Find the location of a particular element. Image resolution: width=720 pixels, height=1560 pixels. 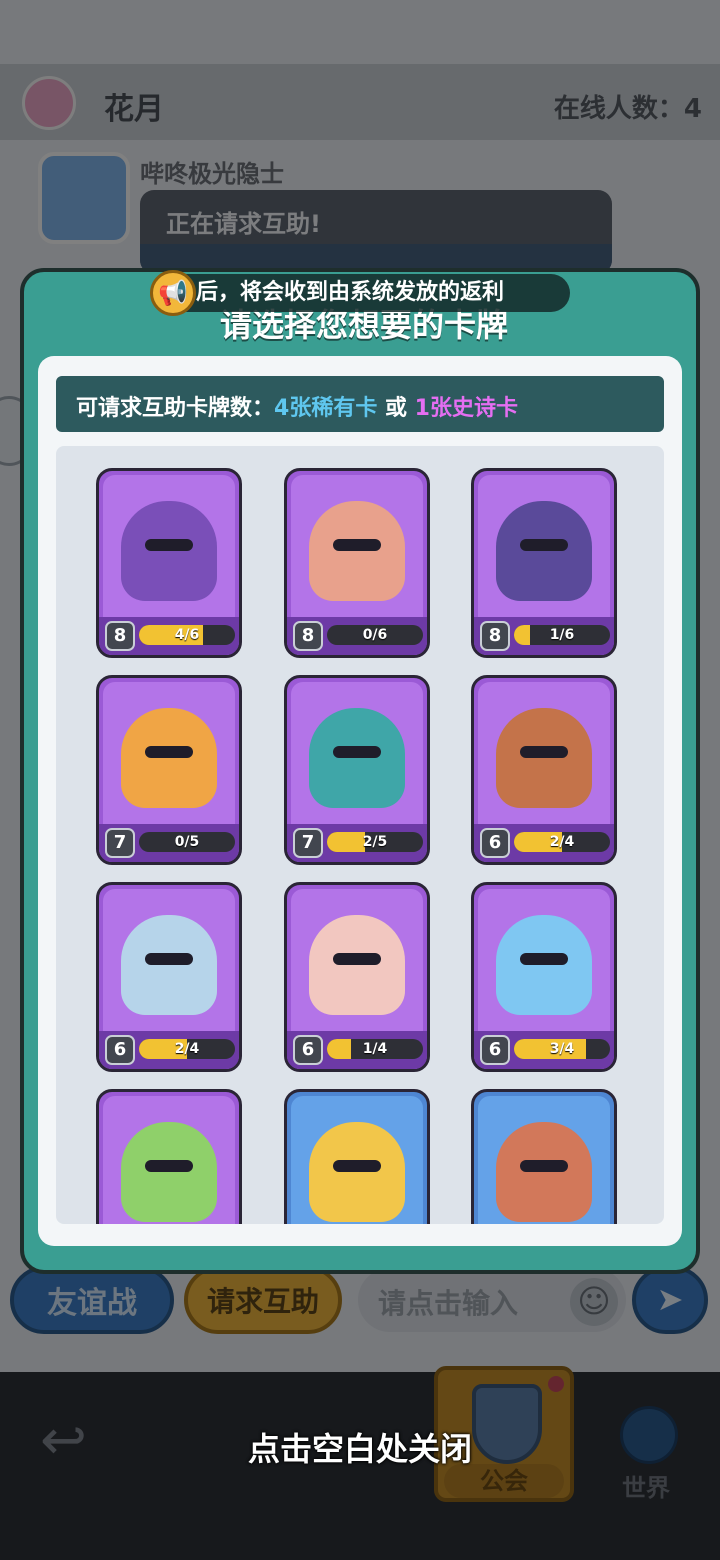

card-progress-text: 0/5 is located at coordinates (187, 842).